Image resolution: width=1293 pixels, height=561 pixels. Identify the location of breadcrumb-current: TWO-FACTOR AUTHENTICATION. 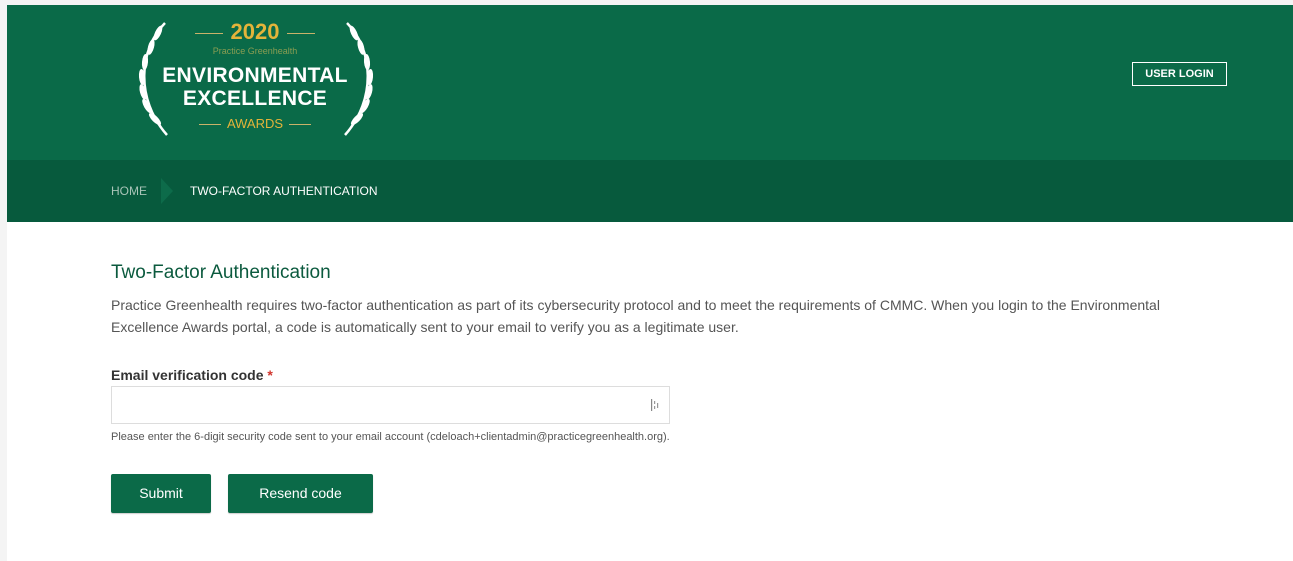
(284, 191).